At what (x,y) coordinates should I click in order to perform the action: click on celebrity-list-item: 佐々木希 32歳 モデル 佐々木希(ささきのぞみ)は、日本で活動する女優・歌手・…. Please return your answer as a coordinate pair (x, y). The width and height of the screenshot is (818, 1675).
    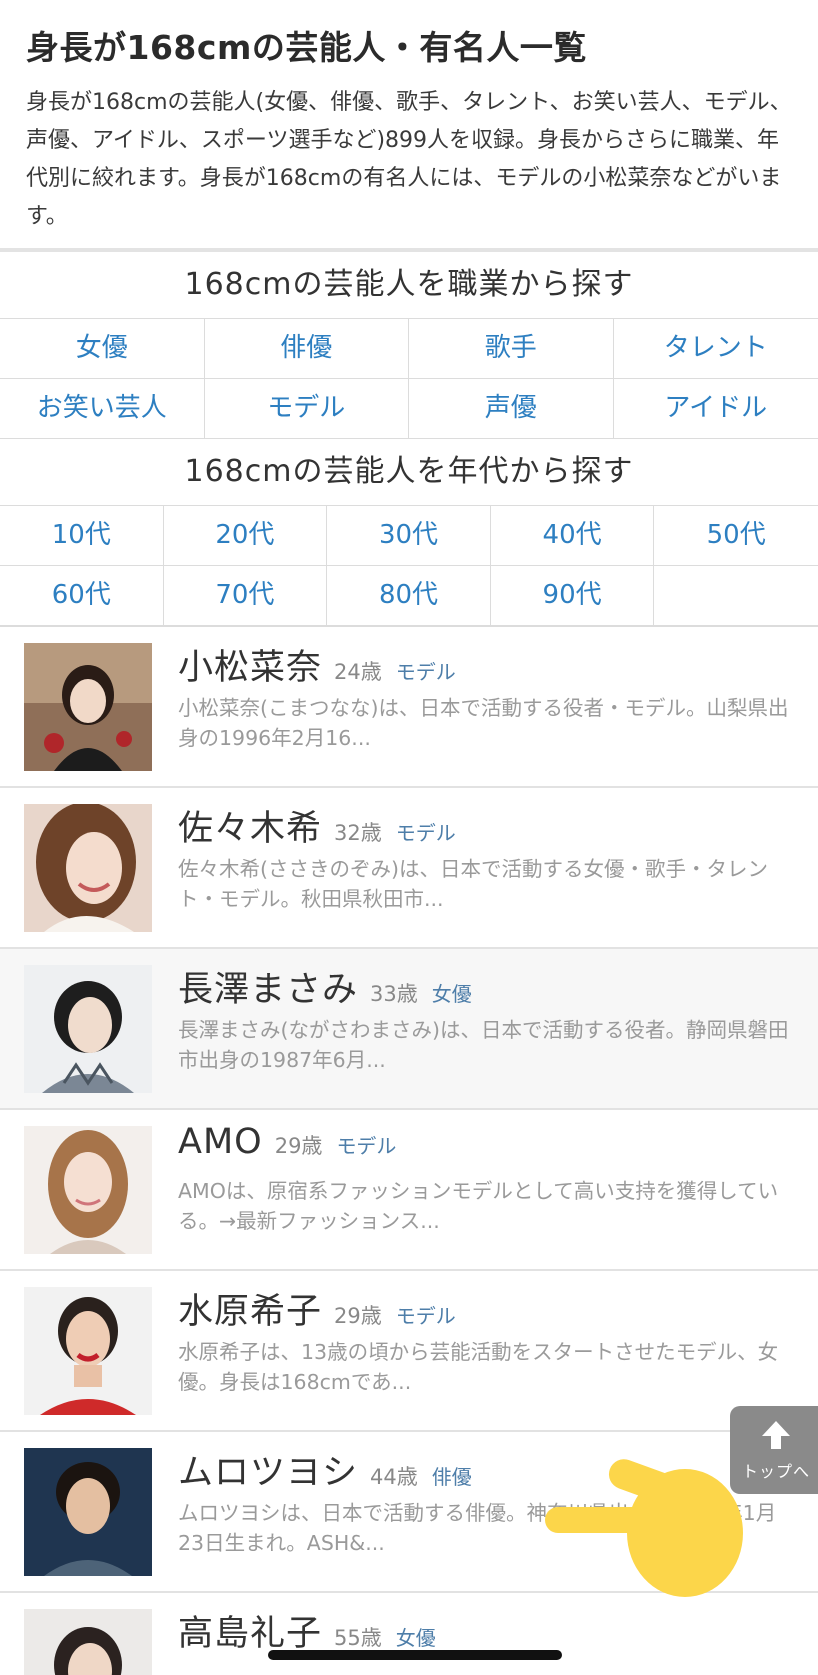
    Looking at the image, I should click on (409, 868).